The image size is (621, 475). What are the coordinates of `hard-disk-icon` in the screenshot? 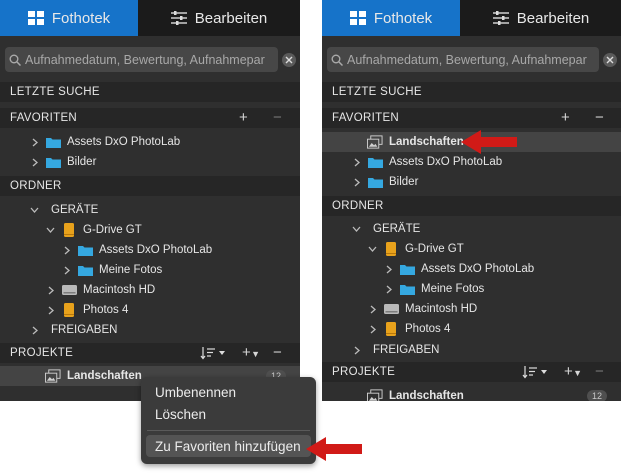 It's located at (391, 309).